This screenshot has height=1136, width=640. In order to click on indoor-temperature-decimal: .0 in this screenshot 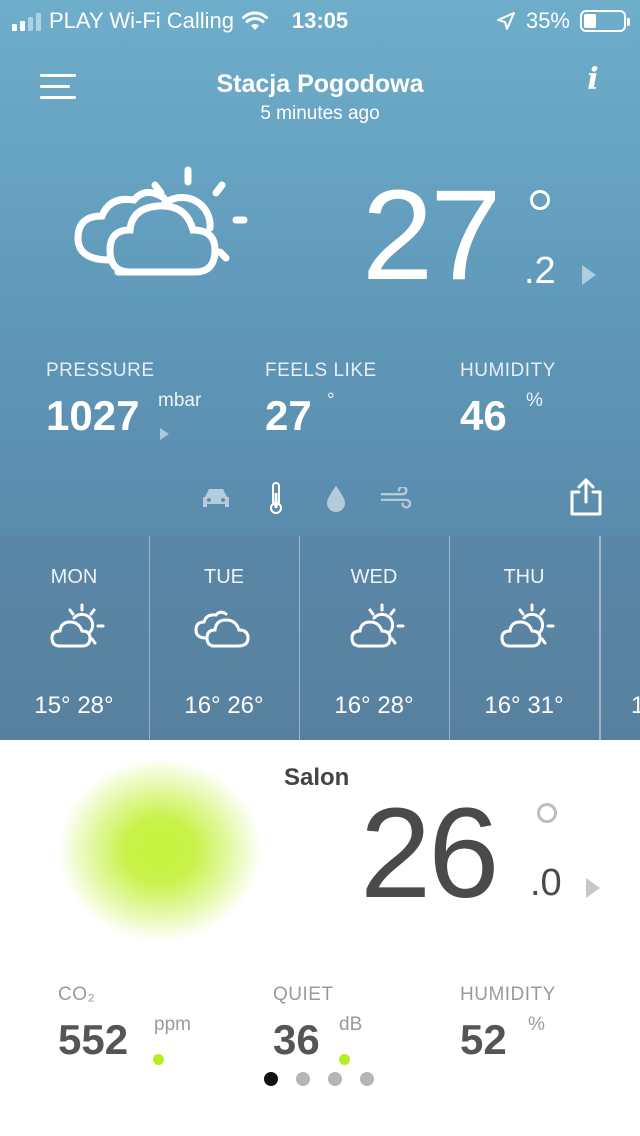, I will do `click(546, 883)`.